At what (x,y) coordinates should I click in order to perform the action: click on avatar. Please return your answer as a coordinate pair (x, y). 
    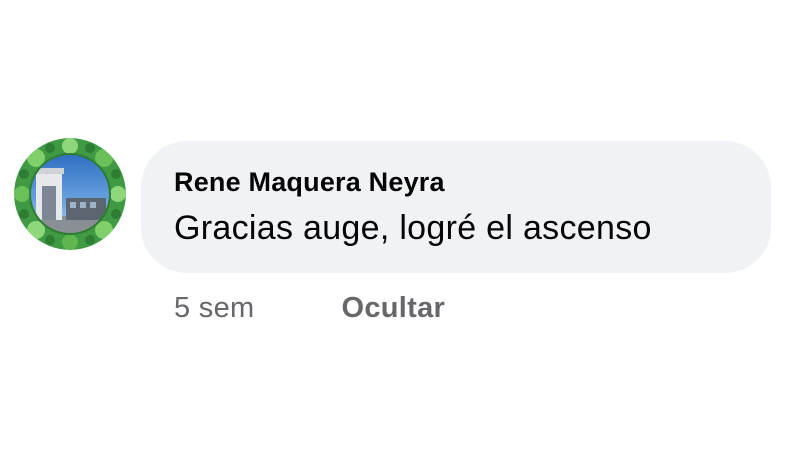
    Looking at the image, I should click on (70, 194).